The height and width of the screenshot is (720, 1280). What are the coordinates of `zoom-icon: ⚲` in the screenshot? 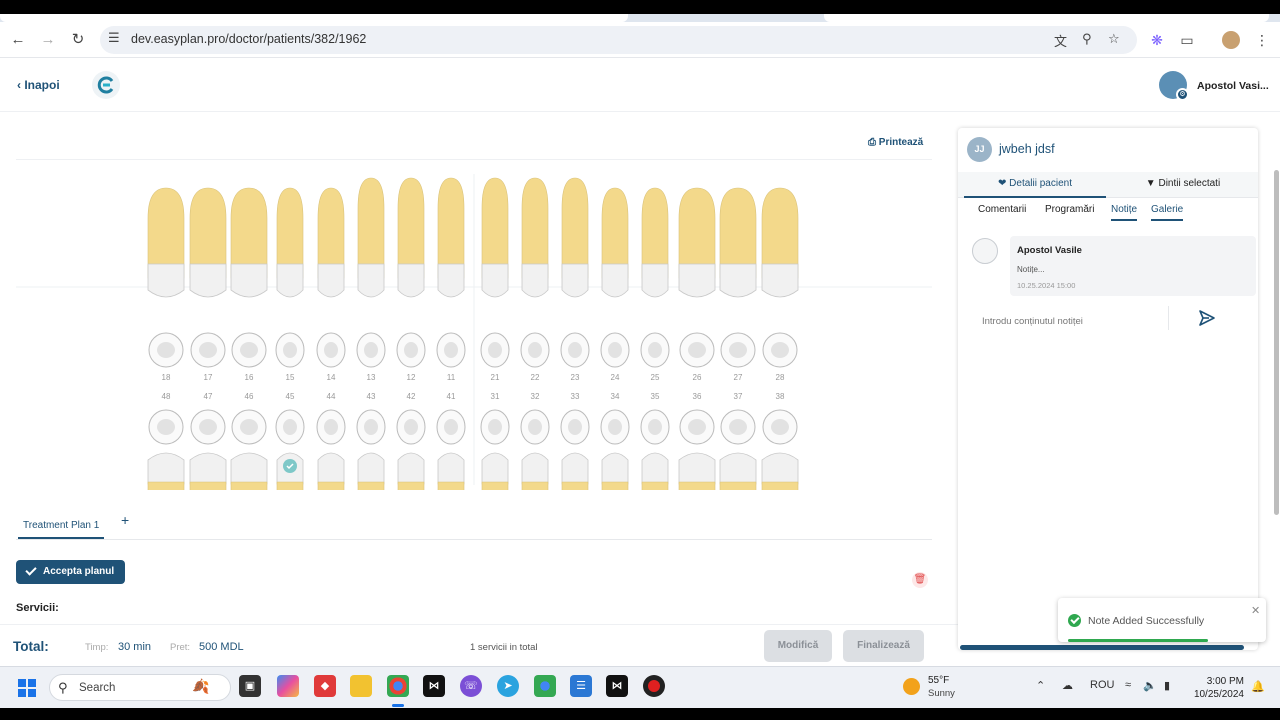 It's located at (1087, 39).